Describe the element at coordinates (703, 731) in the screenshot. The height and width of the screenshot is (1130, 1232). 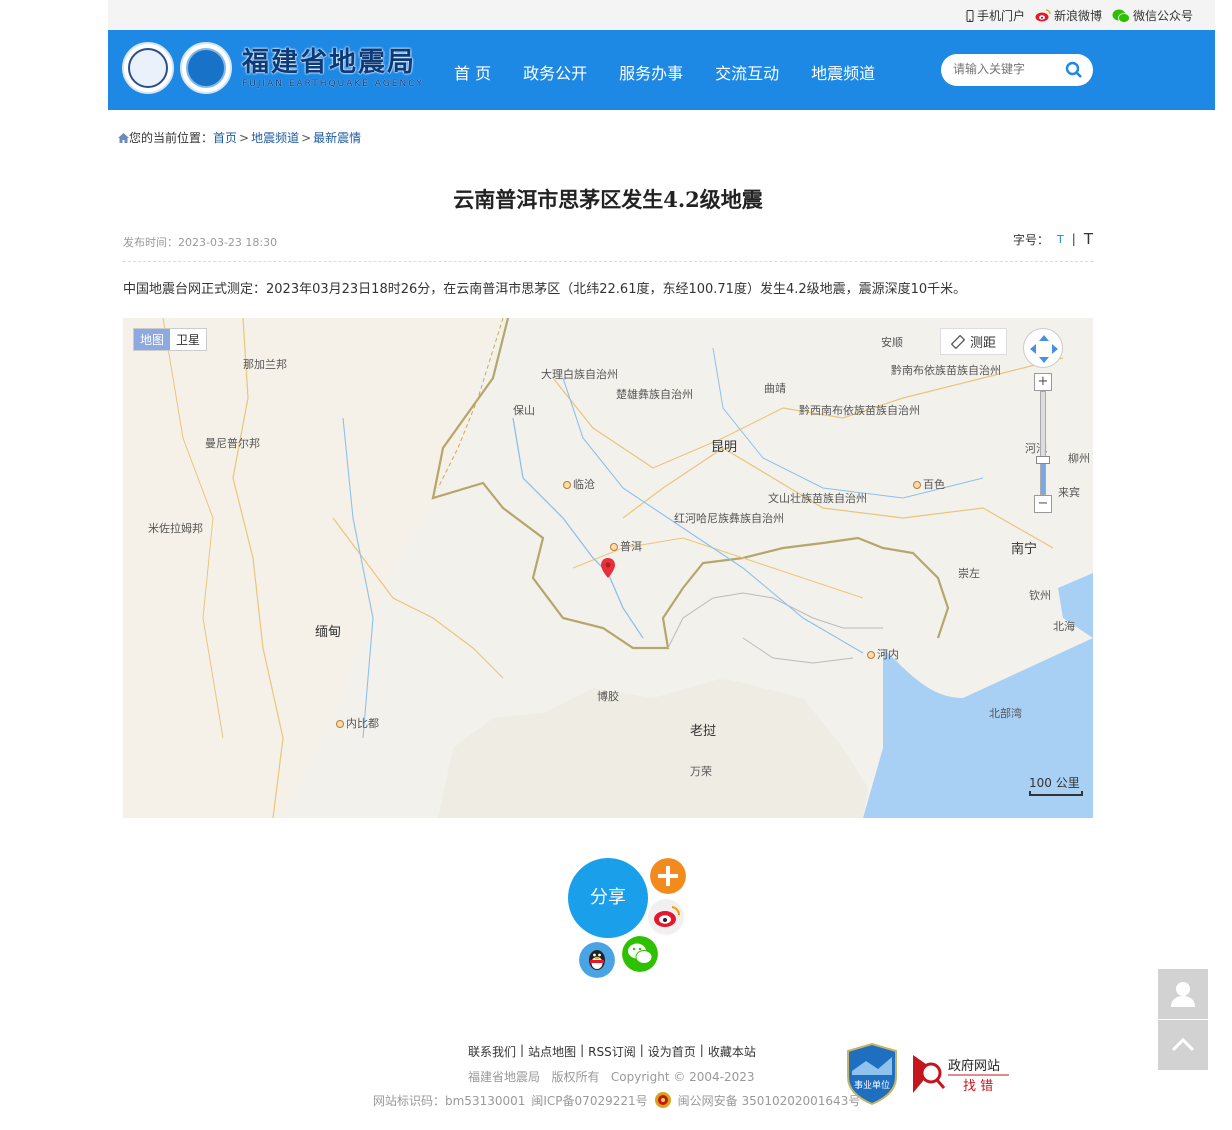
I see `map-label: 老挝` at that location.